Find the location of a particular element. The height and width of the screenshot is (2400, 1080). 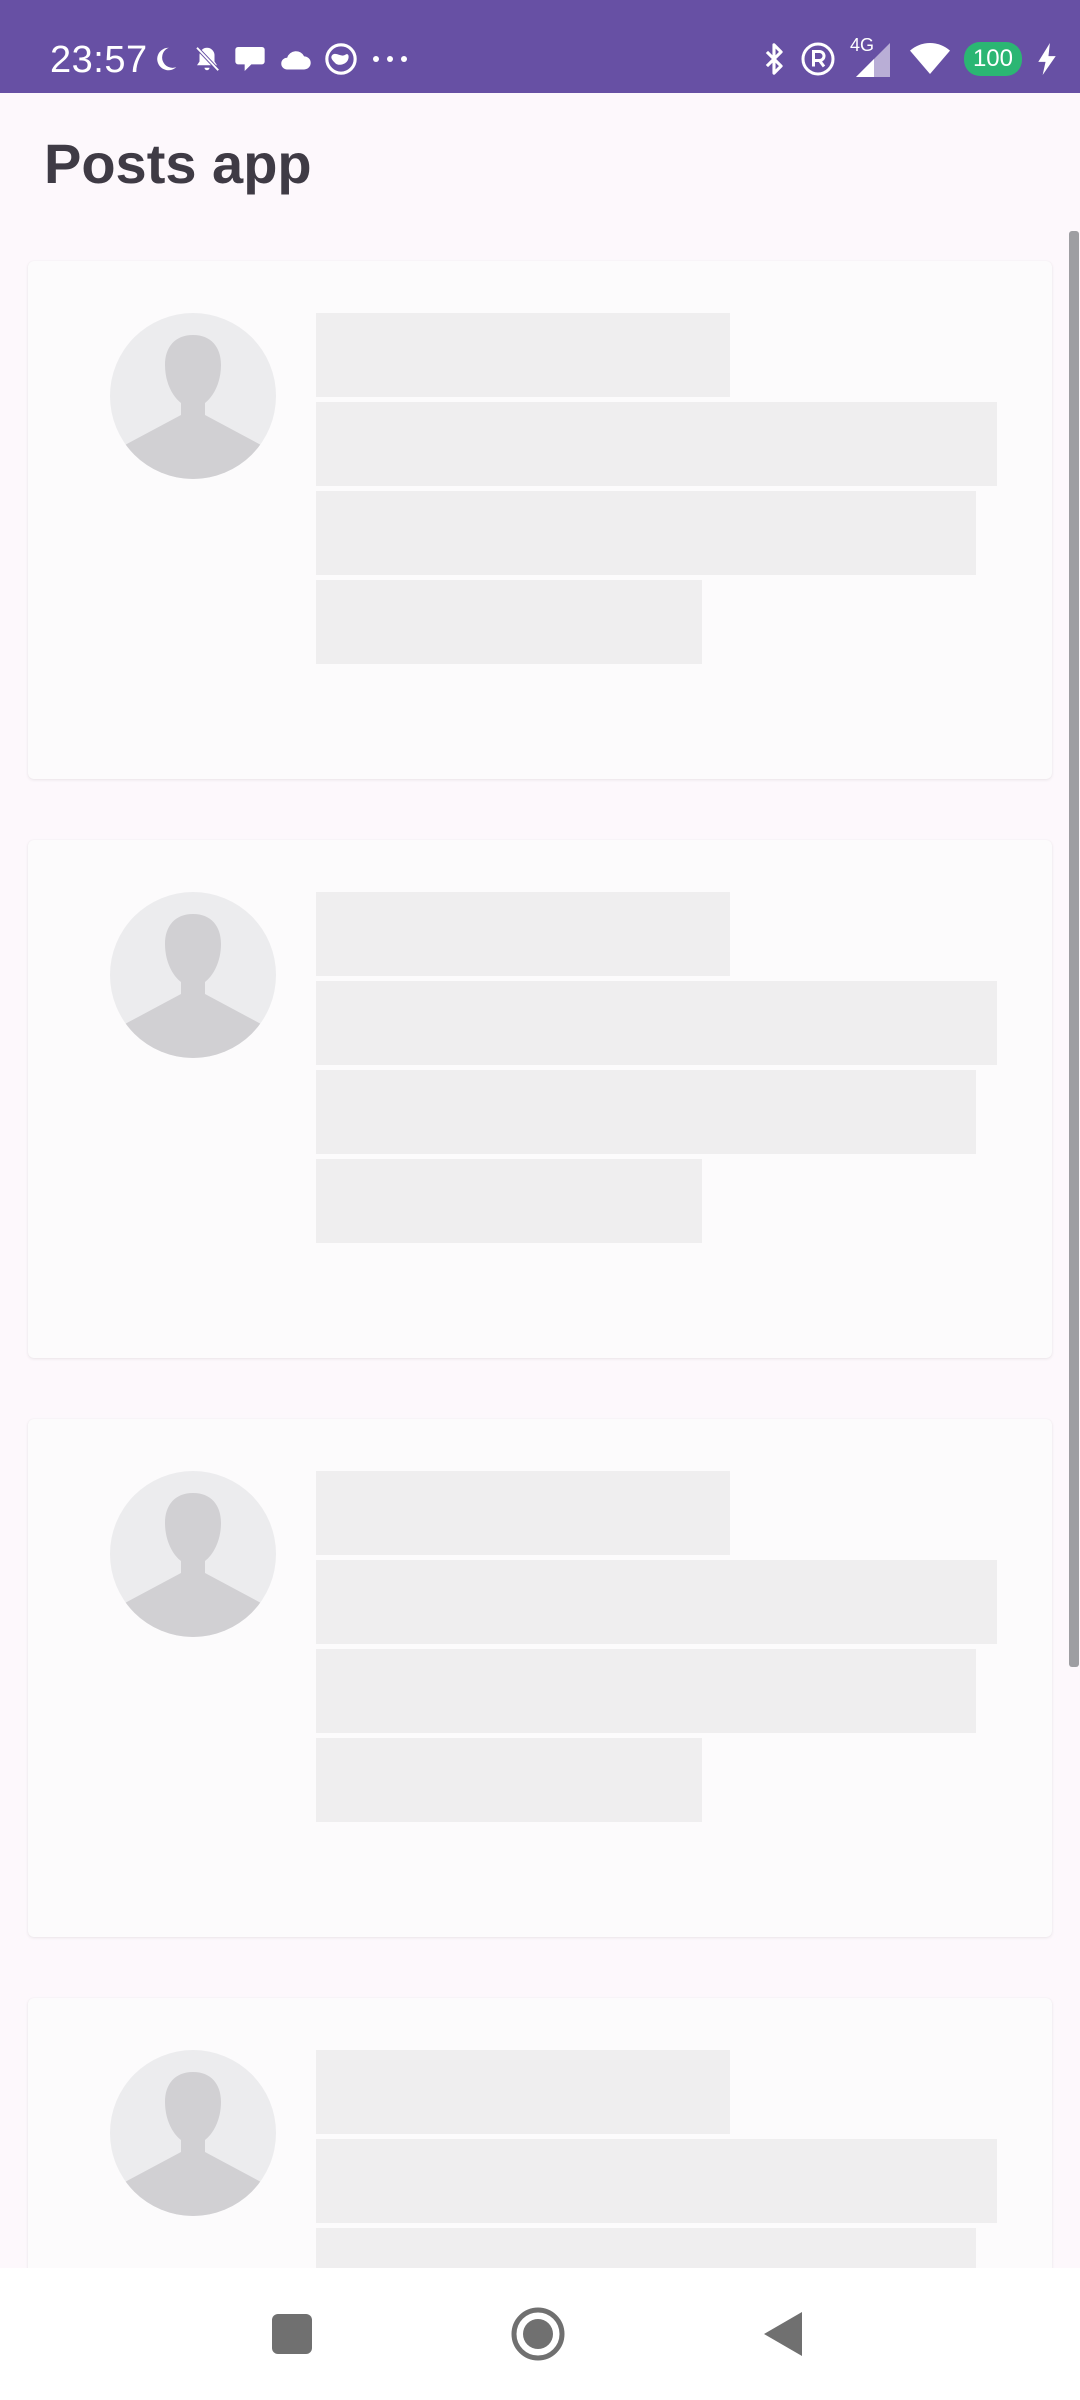

vpn-globe-icon is located at coordinates (341, 59).